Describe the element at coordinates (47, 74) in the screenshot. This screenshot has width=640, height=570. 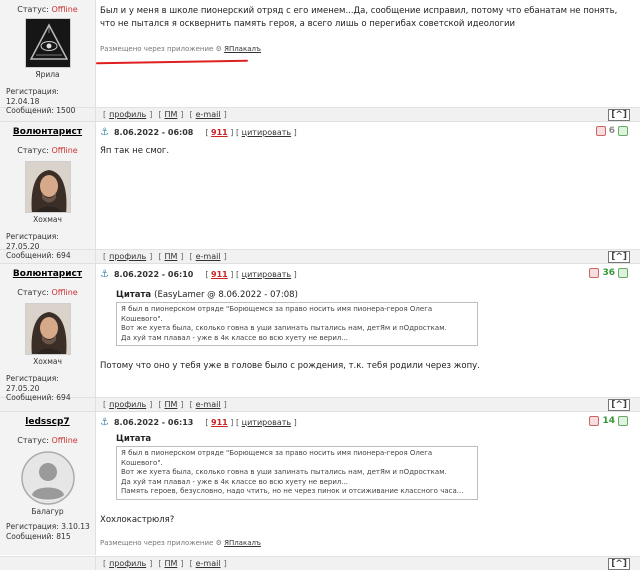
I see `user-rank: Ярила` at that location.